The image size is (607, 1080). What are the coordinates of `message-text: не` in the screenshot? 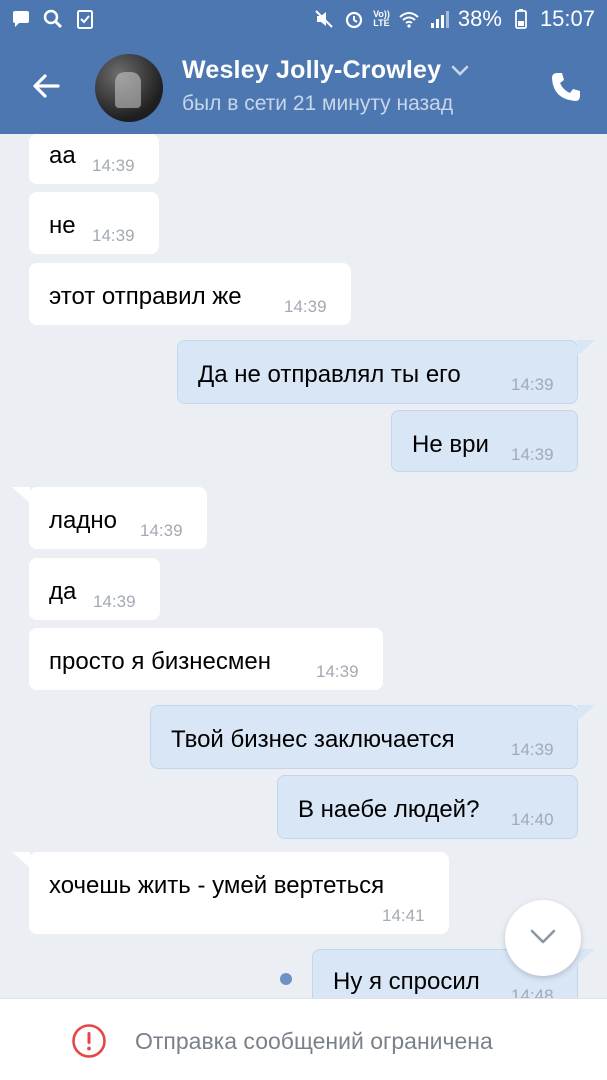 It's located at (62, 225).